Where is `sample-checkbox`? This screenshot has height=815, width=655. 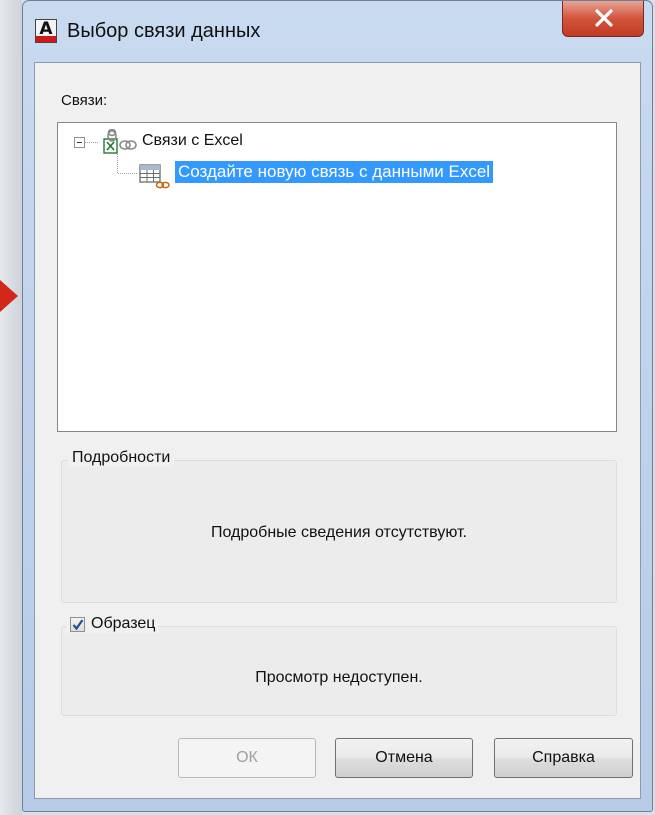 sample-checkbox is located at coordinates (77, 624).